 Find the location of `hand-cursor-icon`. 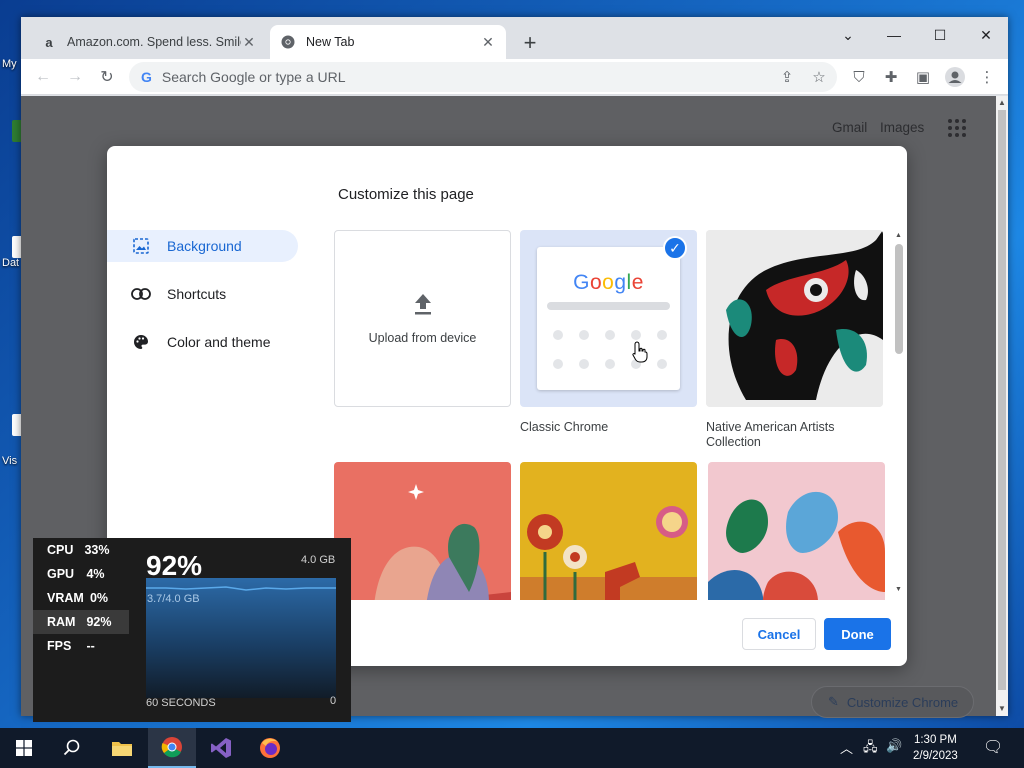

hand-cursor-icon is located at coordinates (640, 352).